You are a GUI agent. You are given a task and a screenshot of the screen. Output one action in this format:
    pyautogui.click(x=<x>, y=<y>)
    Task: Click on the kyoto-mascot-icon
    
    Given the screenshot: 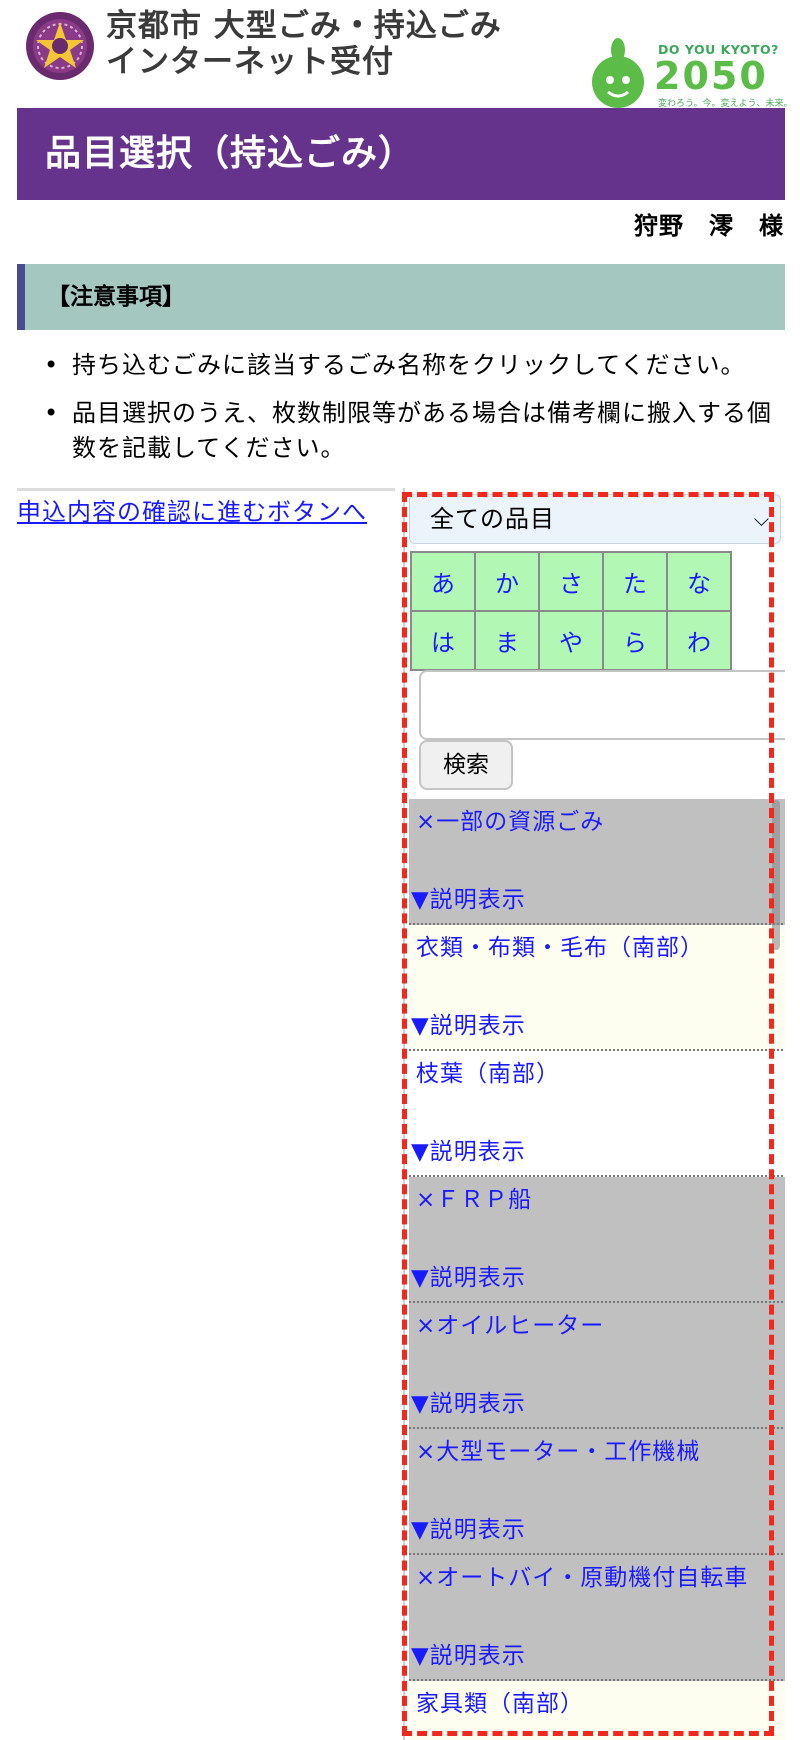 What is the action you would take?
    pyautogui.click(x=618, y=73)
    